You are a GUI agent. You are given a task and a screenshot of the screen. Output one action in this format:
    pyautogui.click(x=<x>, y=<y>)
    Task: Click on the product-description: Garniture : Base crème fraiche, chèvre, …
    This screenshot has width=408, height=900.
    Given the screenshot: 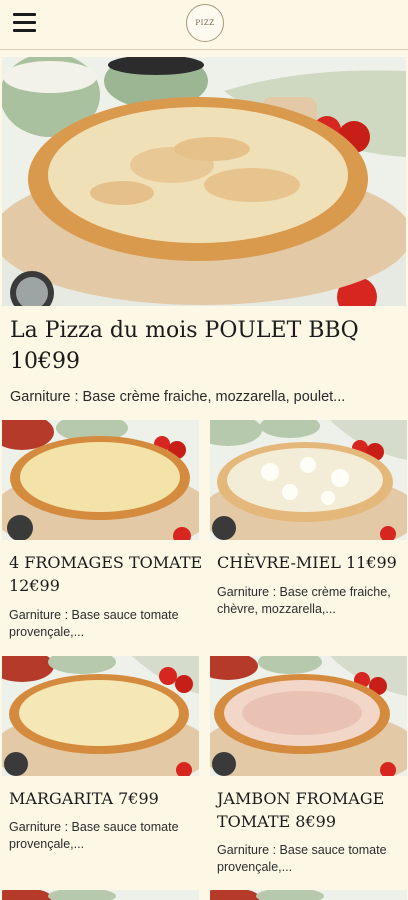 What is the action you would take?
    pyautogui.click(x=304, y=600)
    